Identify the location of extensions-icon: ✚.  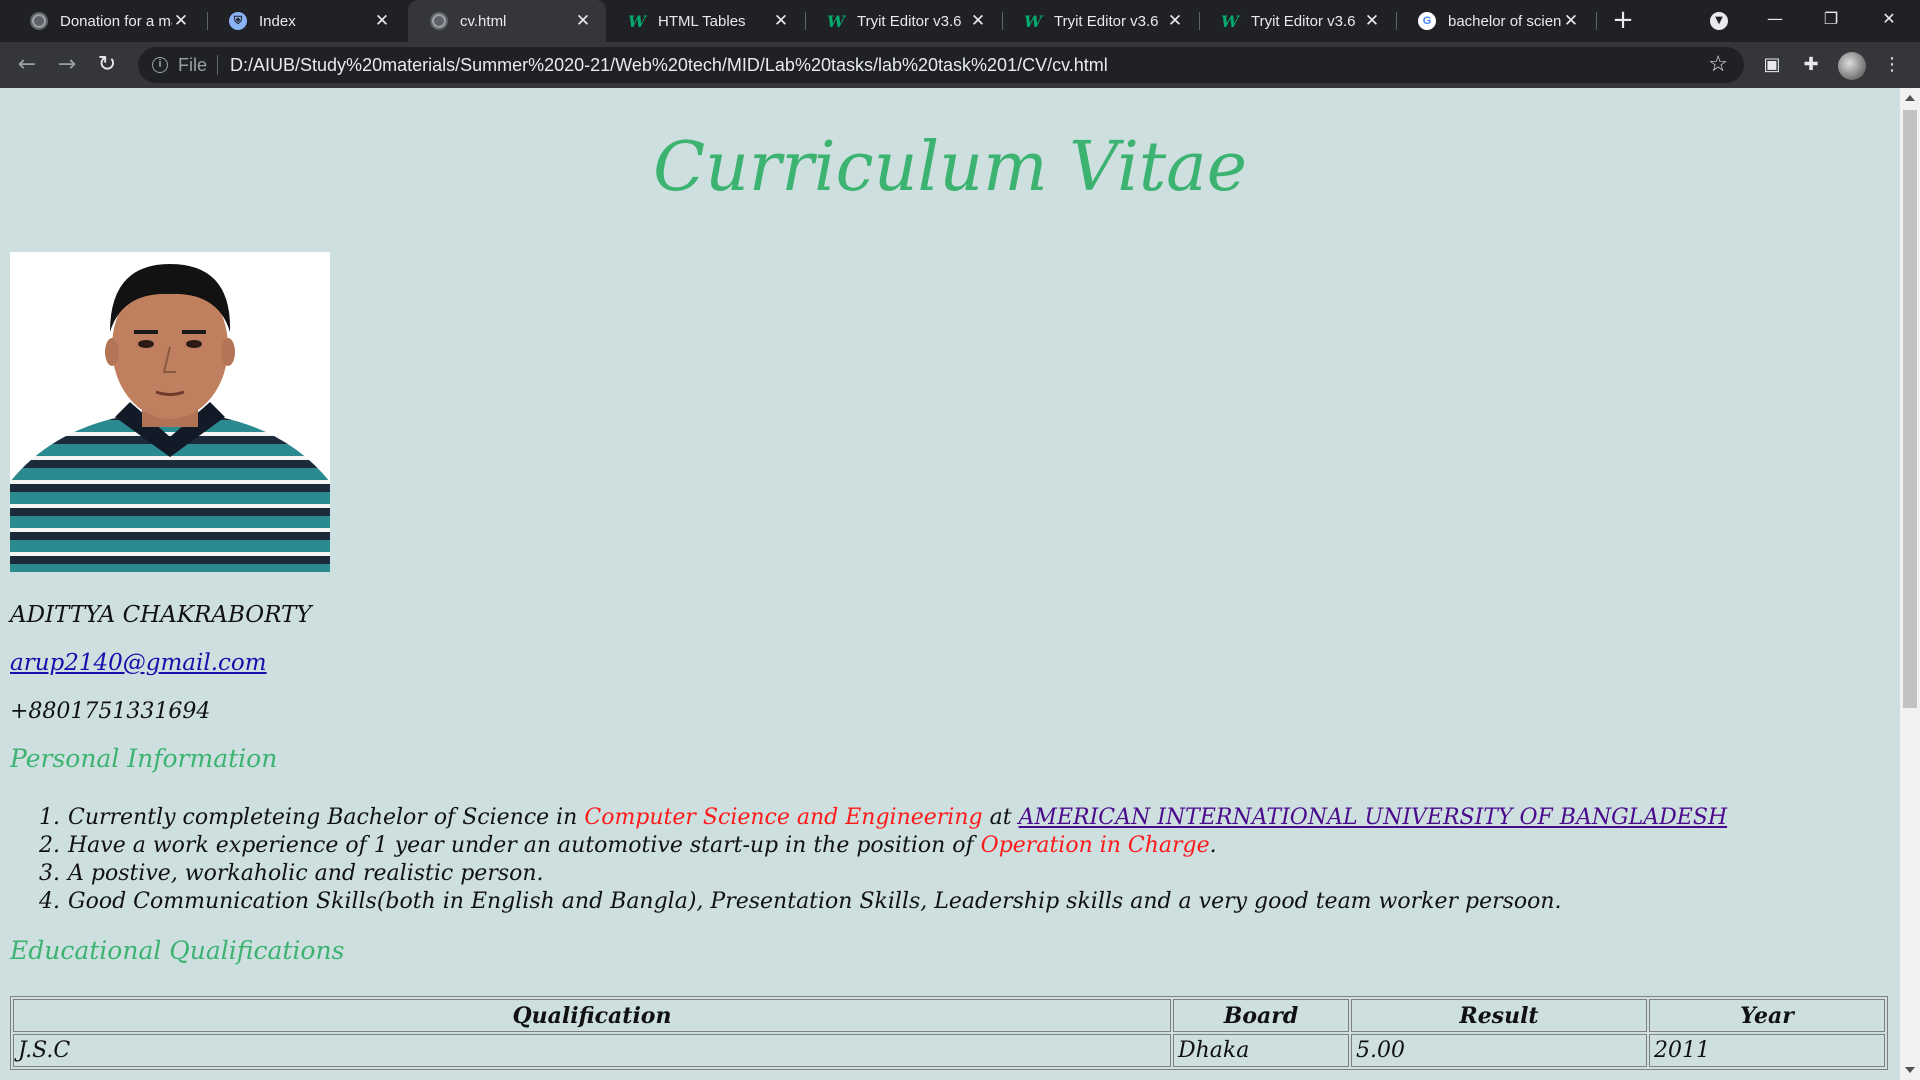
(1811, 65).